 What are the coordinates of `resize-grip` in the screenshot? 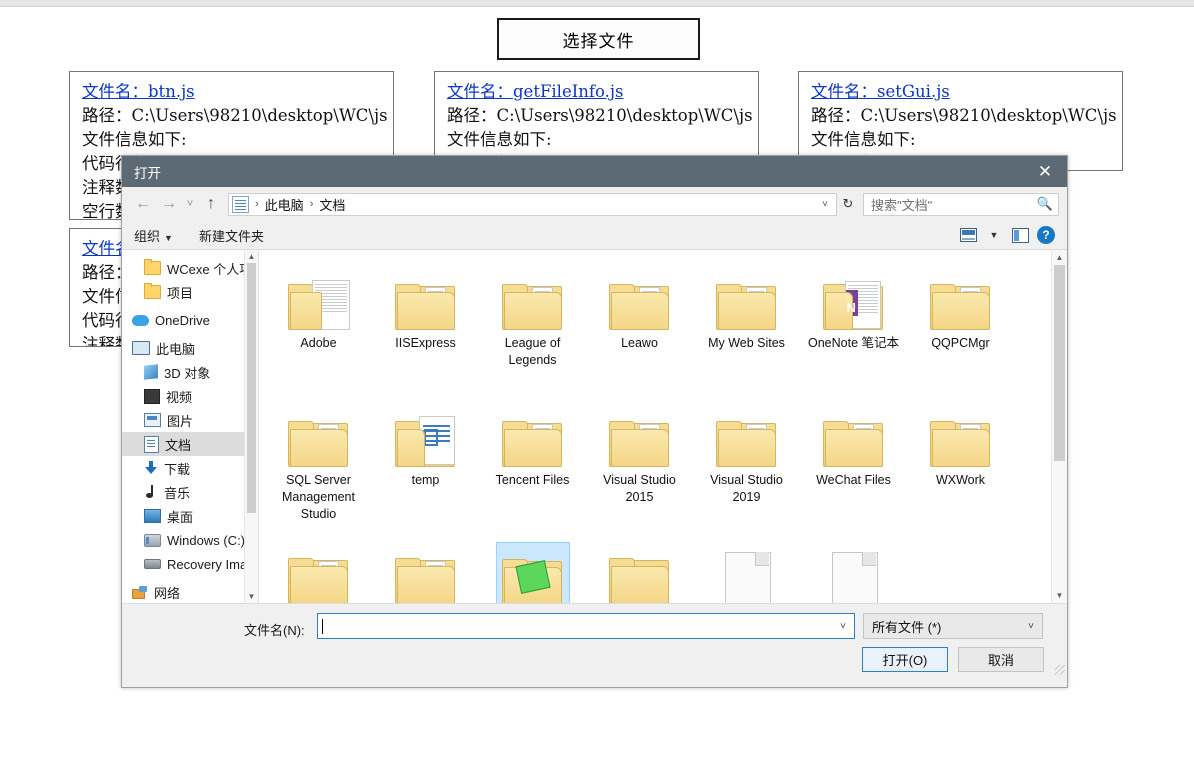 It's located at (1060, 670).